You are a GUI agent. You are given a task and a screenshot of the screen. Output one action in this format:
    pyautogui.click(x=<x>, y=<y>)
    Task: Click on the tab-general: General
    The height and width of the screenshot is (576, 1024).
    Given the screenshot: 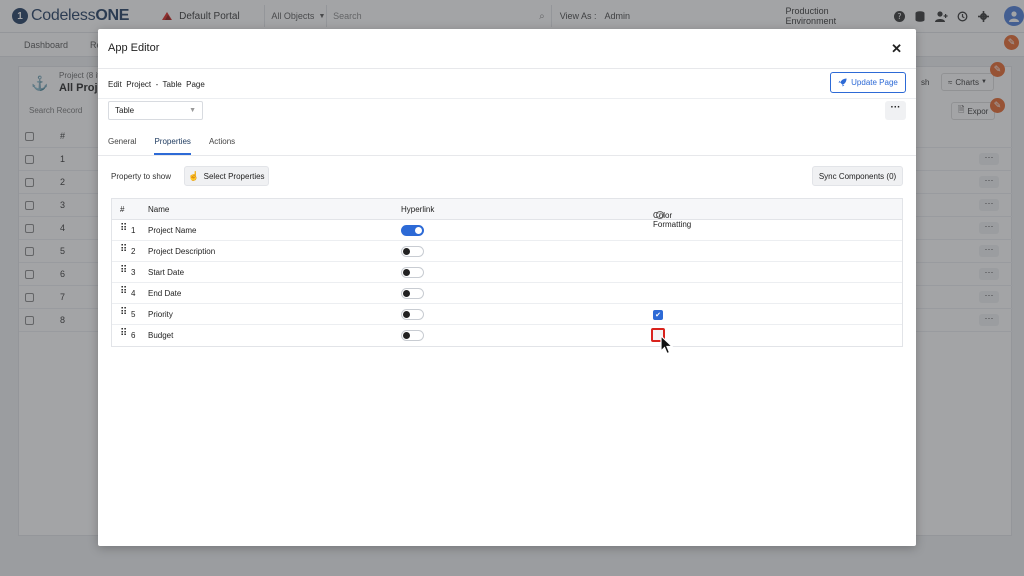 What is the action you would take?
    pyautogui.click(x=122, y=145)
    